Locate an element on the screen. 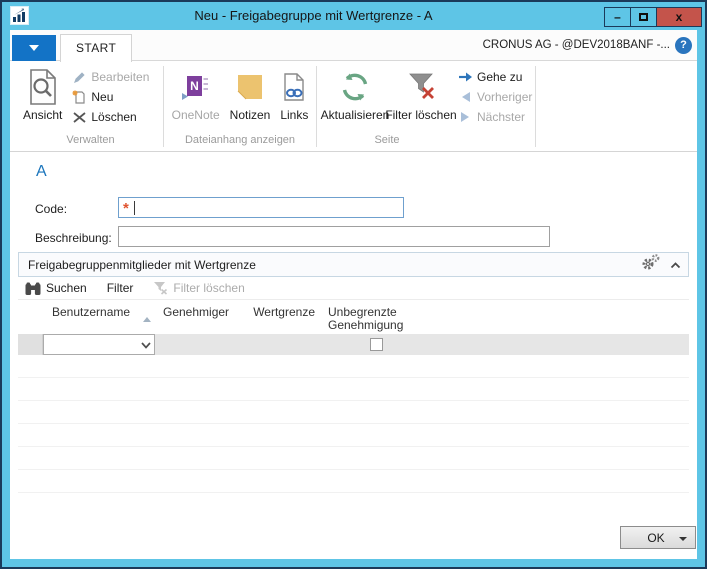  group-label-seite: Seite is located at coordinates (387, 140).